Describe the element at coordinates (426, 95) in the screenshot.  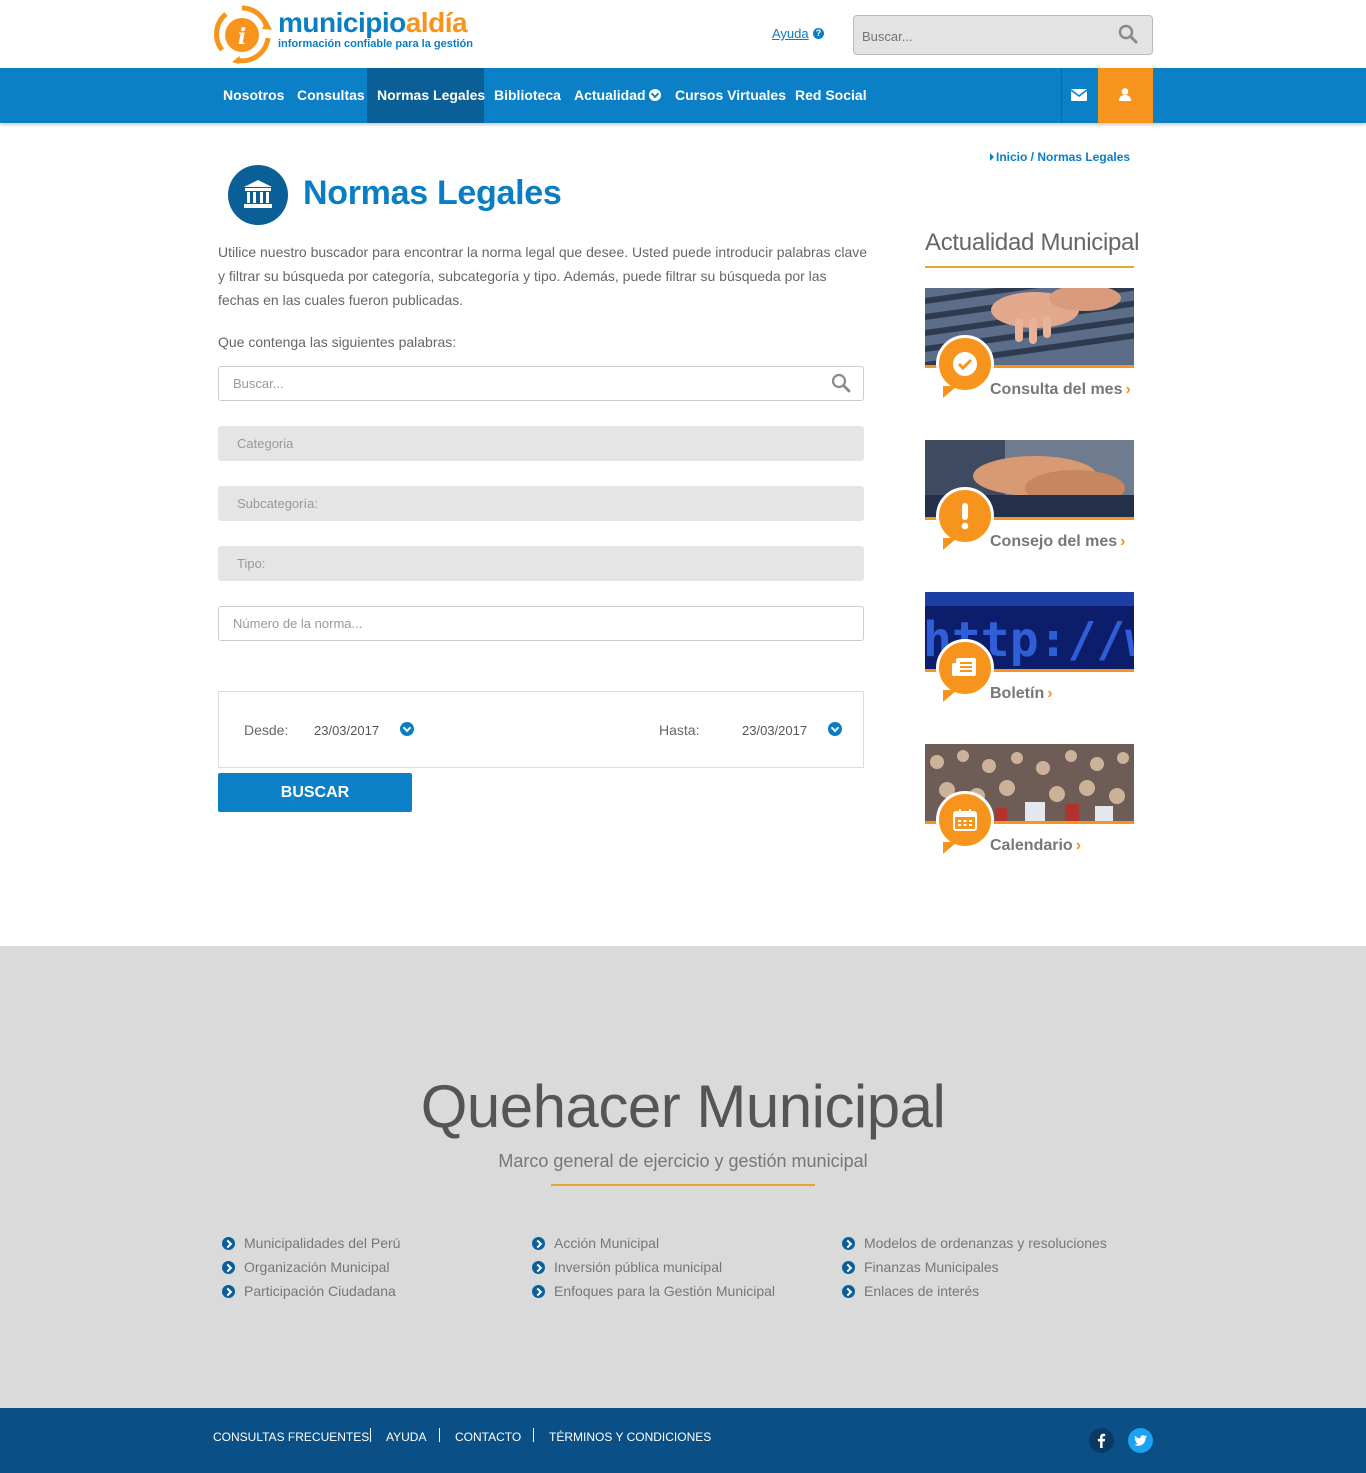
I see `nav-item-normas-legales: Normas Legales` at that location.